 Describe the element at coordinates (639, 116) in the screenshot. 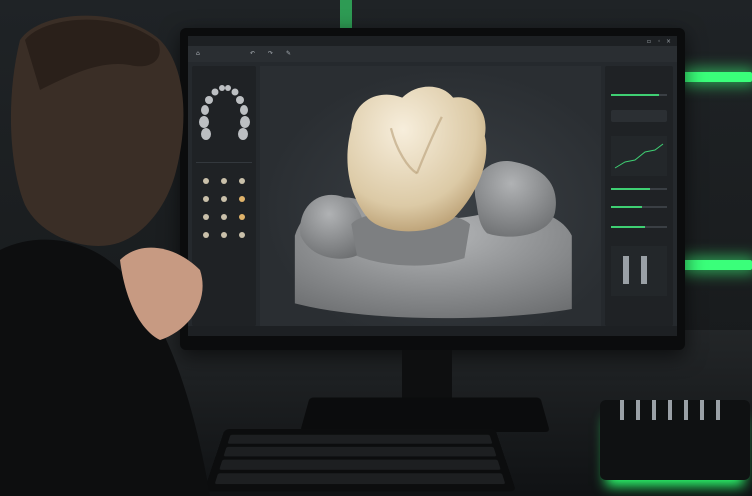

I see `tool-button-row` at that location.